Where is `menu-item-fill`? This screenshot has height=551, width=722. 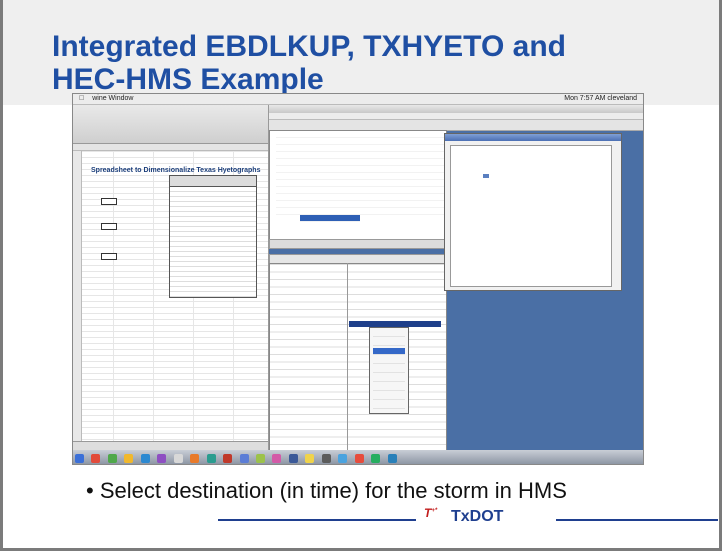 menu-item-fill is located at coordinates (389, 396).